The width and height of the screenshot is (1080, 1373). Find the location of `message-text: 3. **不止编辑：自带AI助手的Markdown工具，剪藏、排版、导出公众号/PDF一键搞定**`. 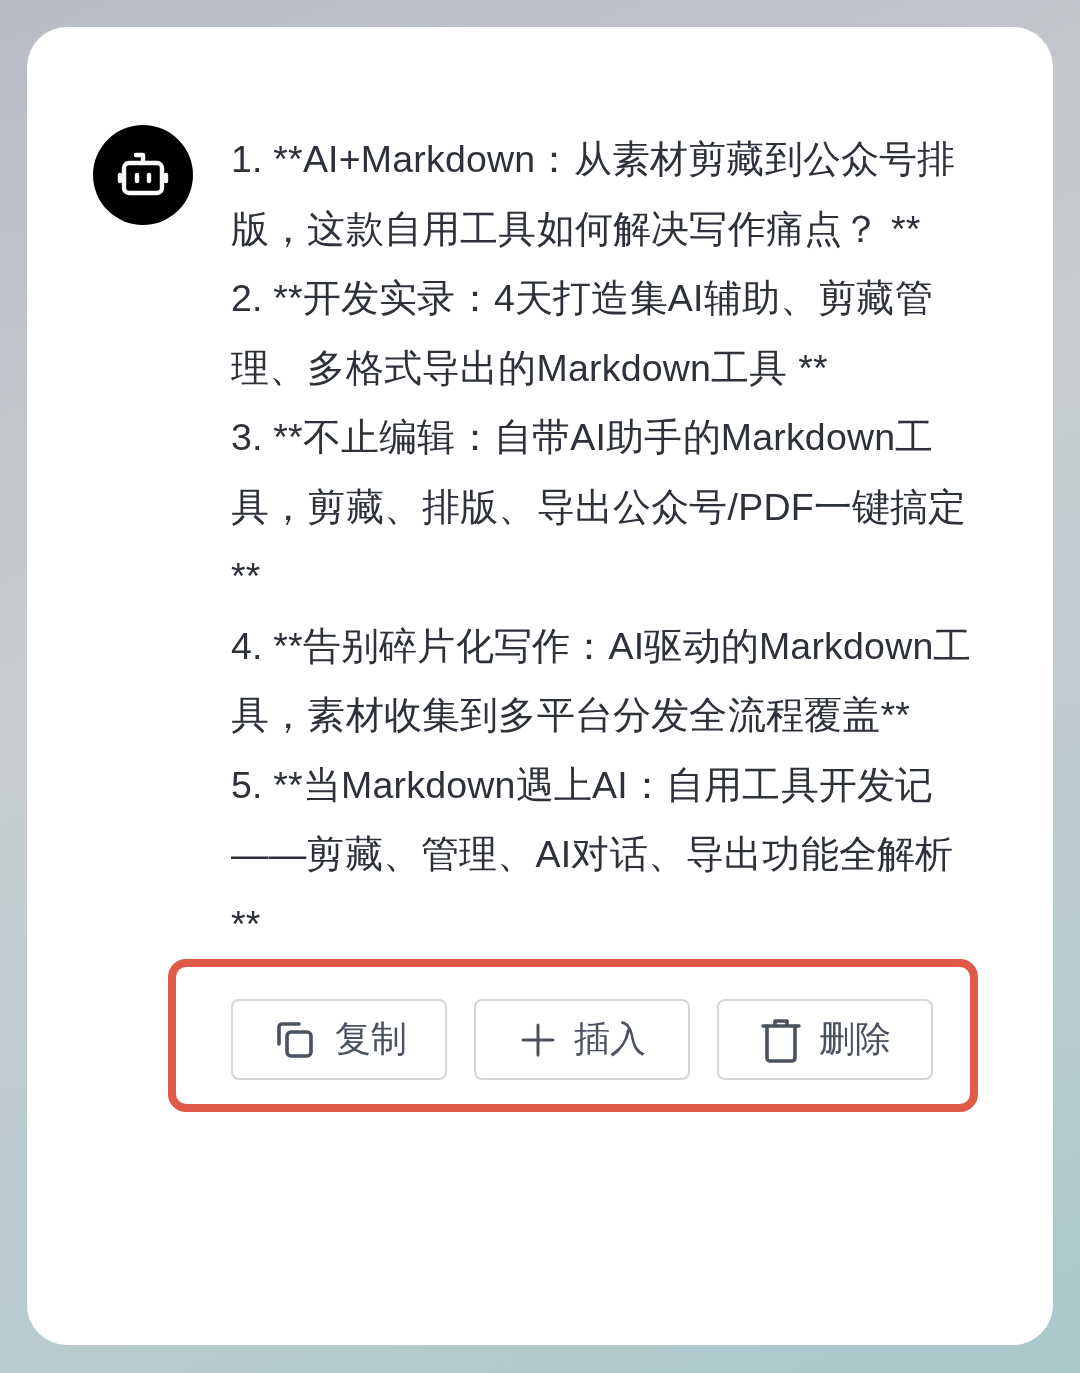

message-text: 3. **不止编辑：自带AI助手的Markdown工具，剪藏、排版、导出公众号/PDF一键搞定** is located at coordinates (599, 507).